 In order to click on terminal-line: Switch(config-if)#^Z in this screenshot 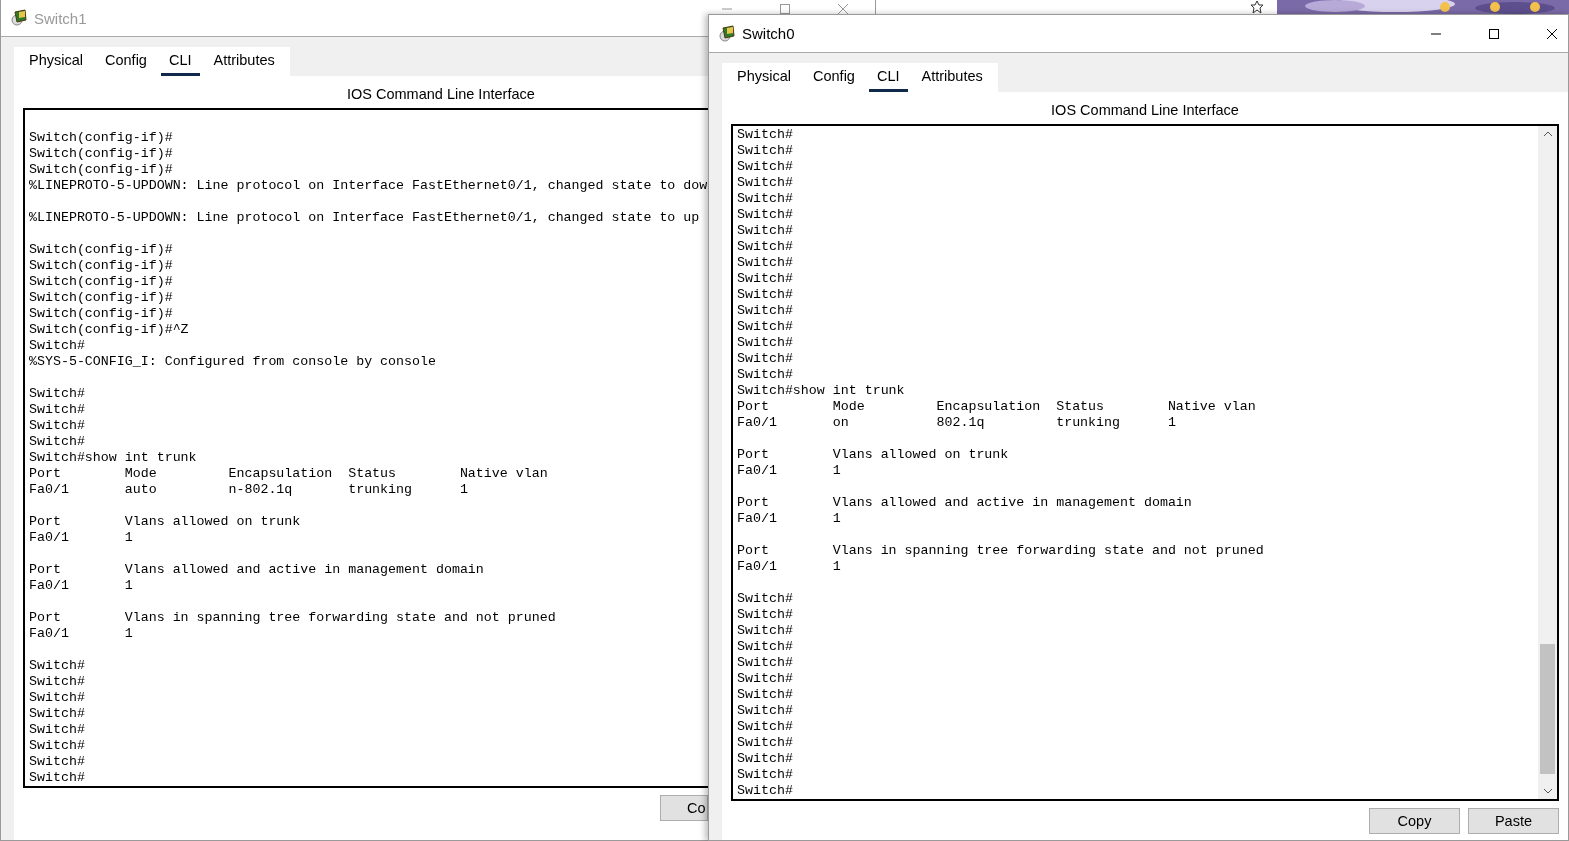, I will do `click(109, 330)`.